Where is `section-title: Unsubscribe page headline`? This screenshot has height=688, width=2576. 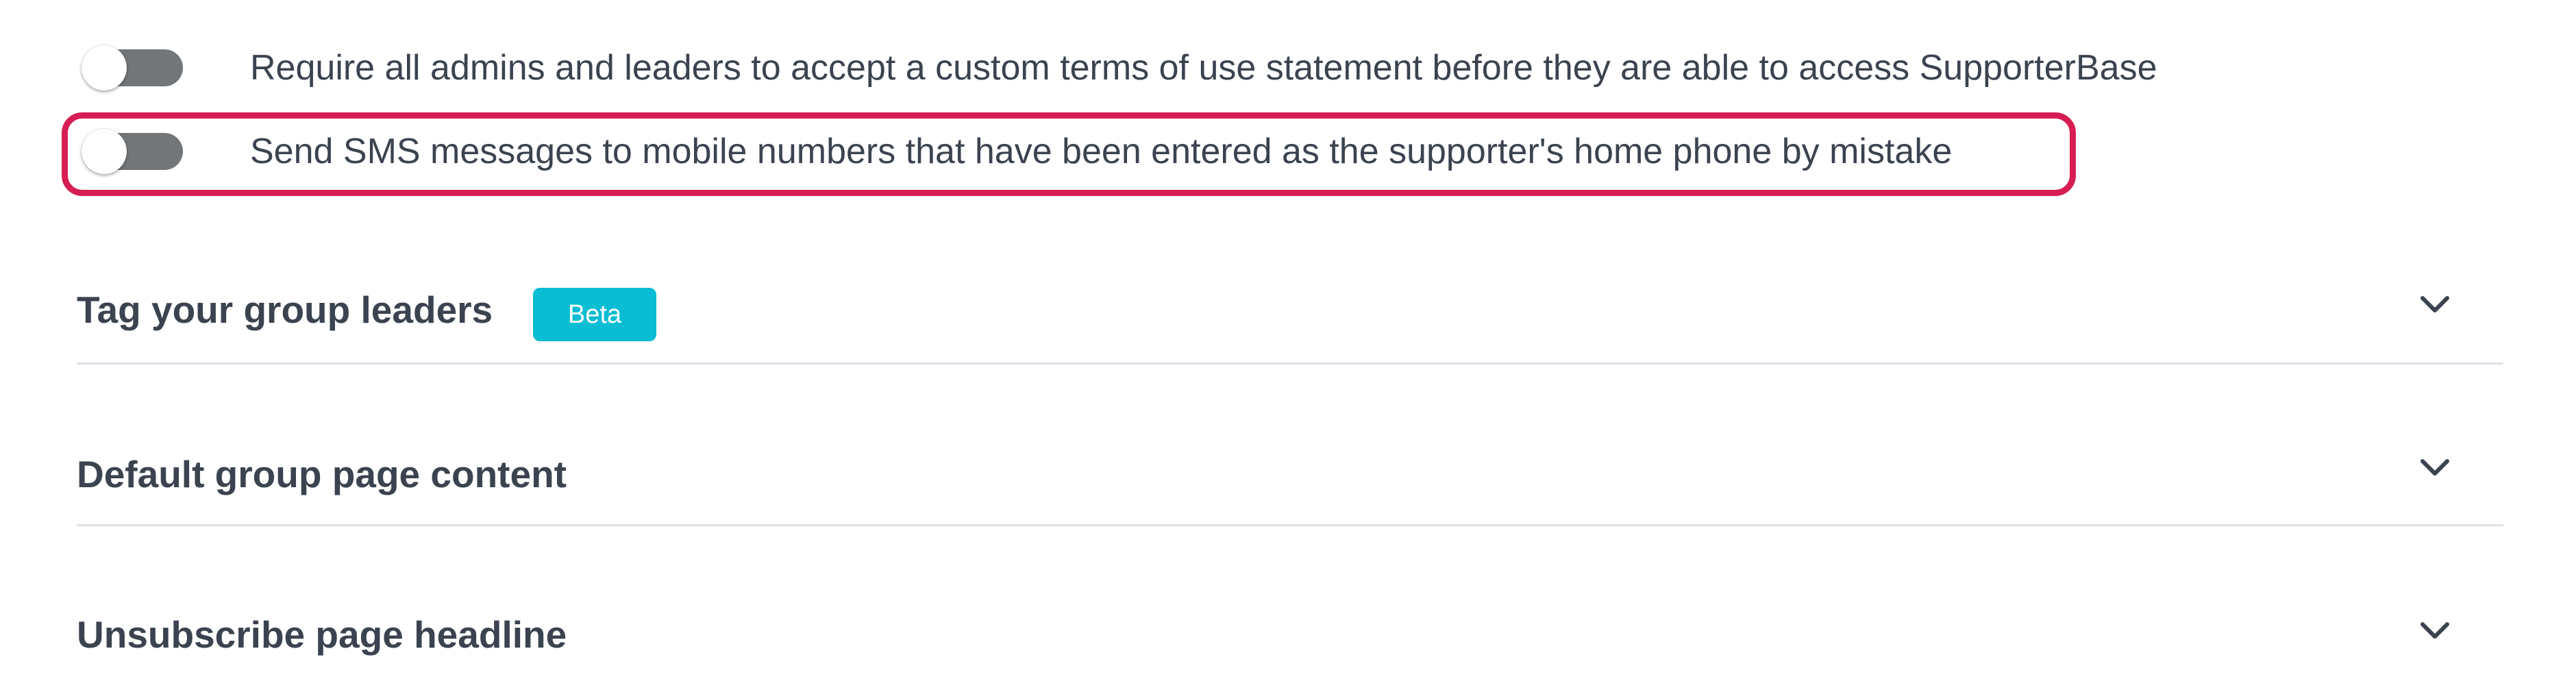 section-title: Unsubscribe page headline is located at coordinates (322, 634).